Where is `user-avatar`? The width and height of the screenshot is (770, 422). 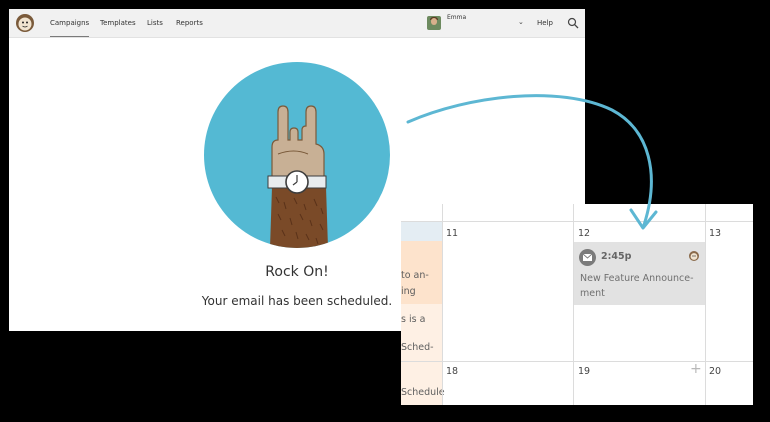
user-avatar is located at coordinates (434, 23).